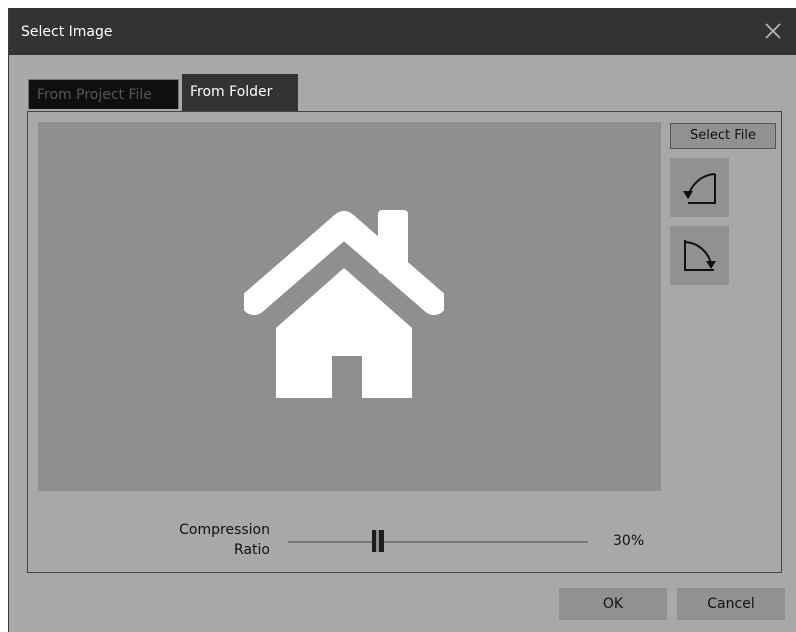 The width and height of the screenshot is (796, 632). Describe the element at coordinates (438, 542) in the screenshot. I see `compression-slider-track` at that location.